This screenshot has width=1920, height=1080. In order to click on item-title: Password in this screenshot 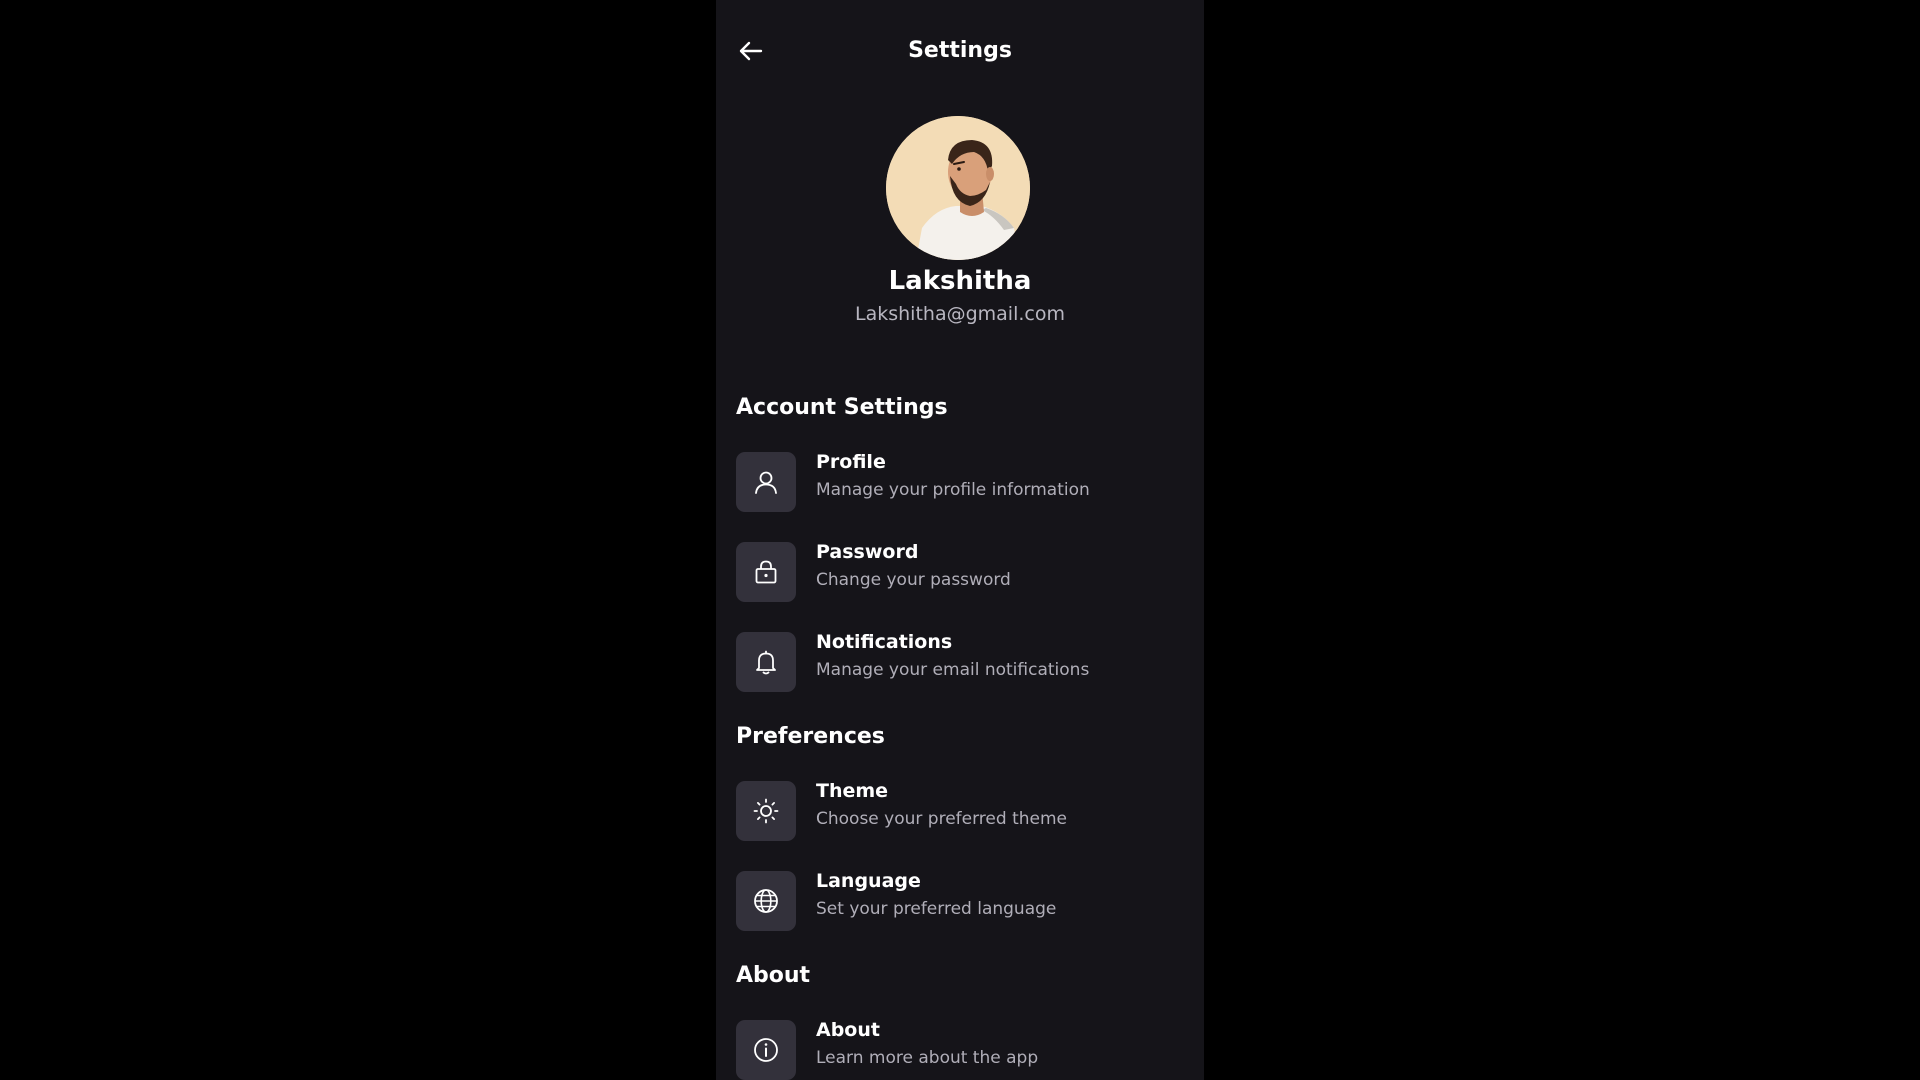, I will do `click(867, 552)`.